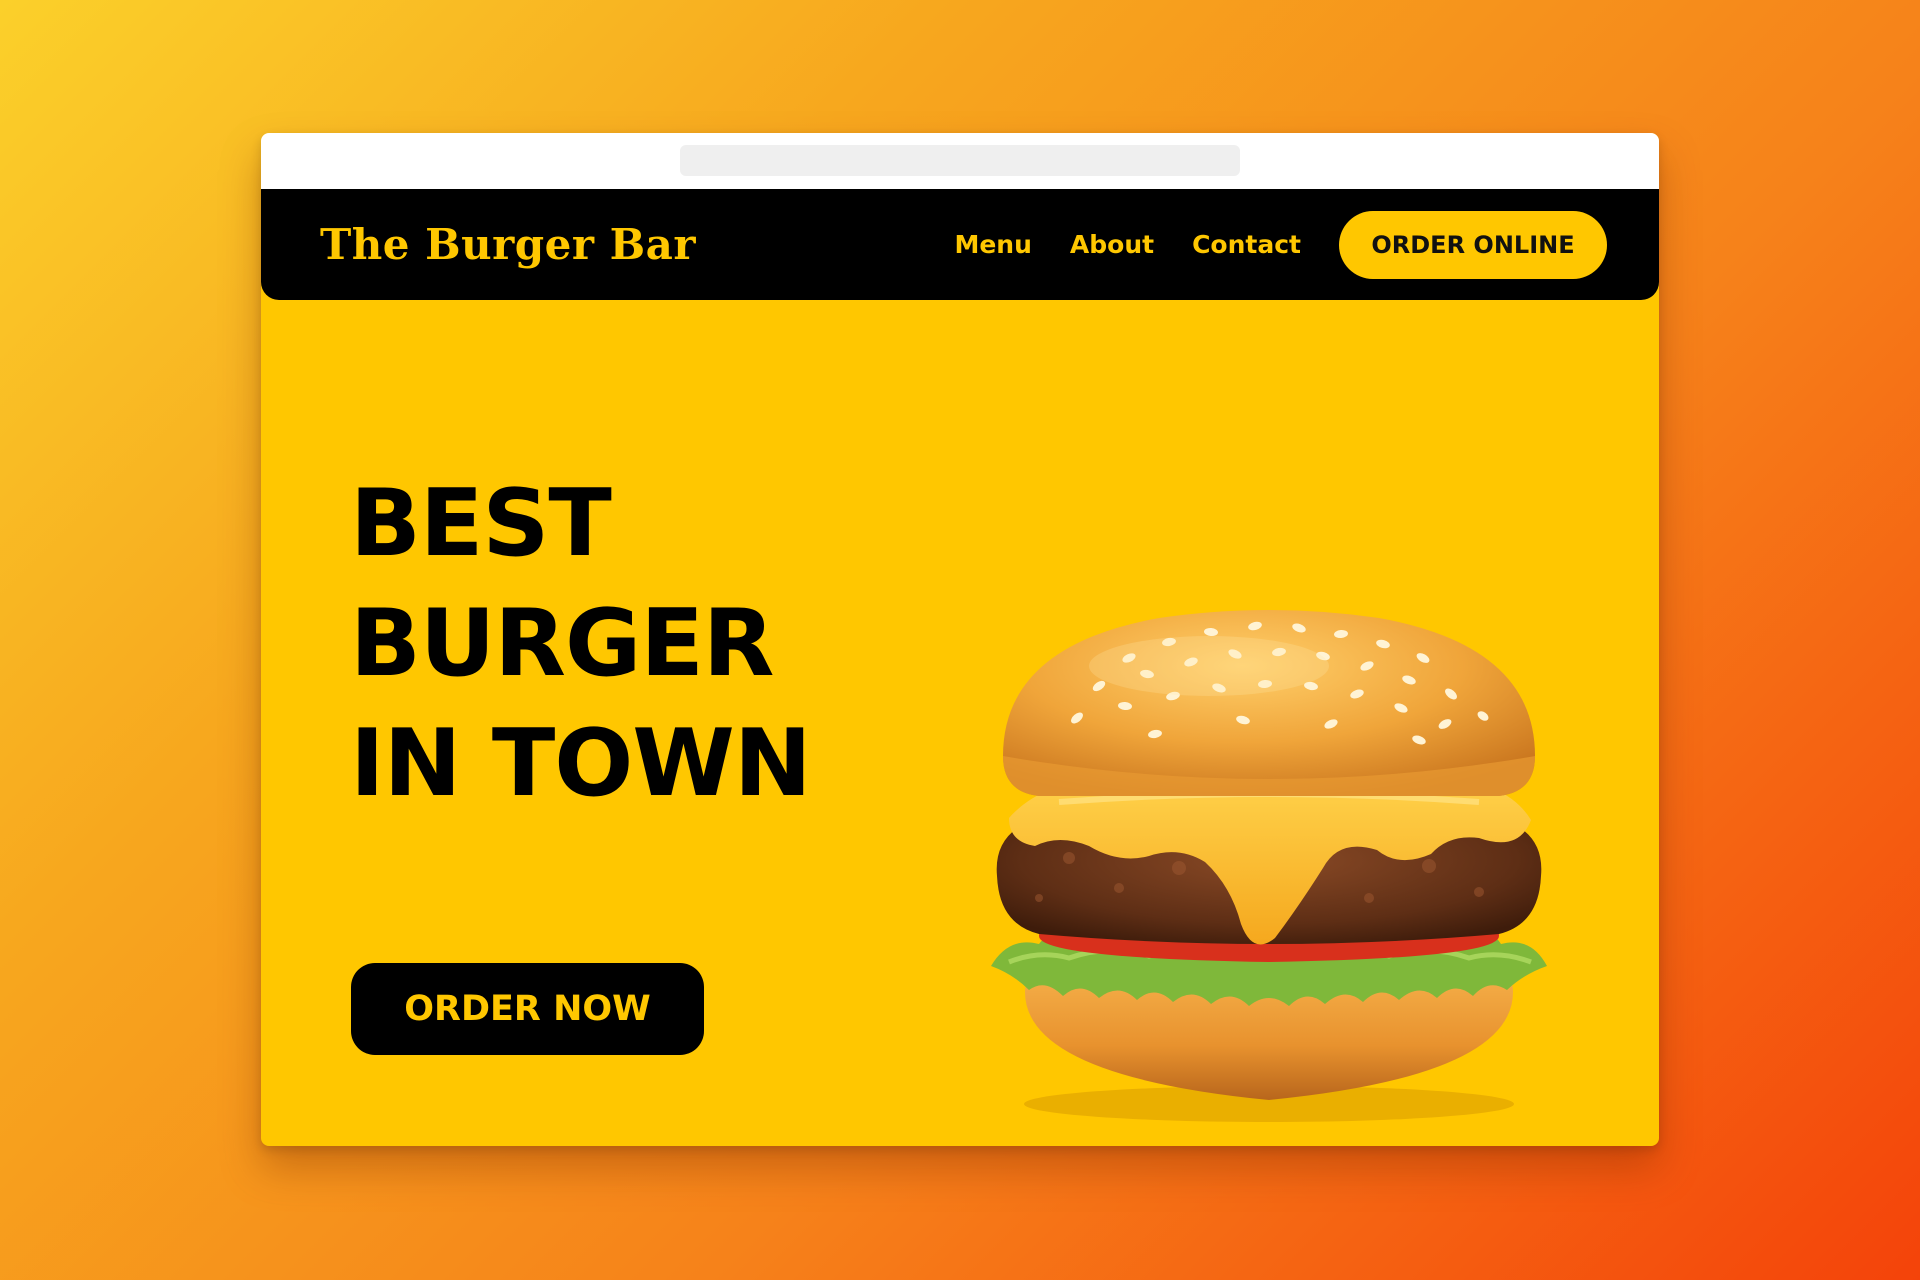  What do you see at coordinates (562, 643) in the screenshot?
I see `hero-heading-line-2: BURGER` at bounding box center [562, 643].